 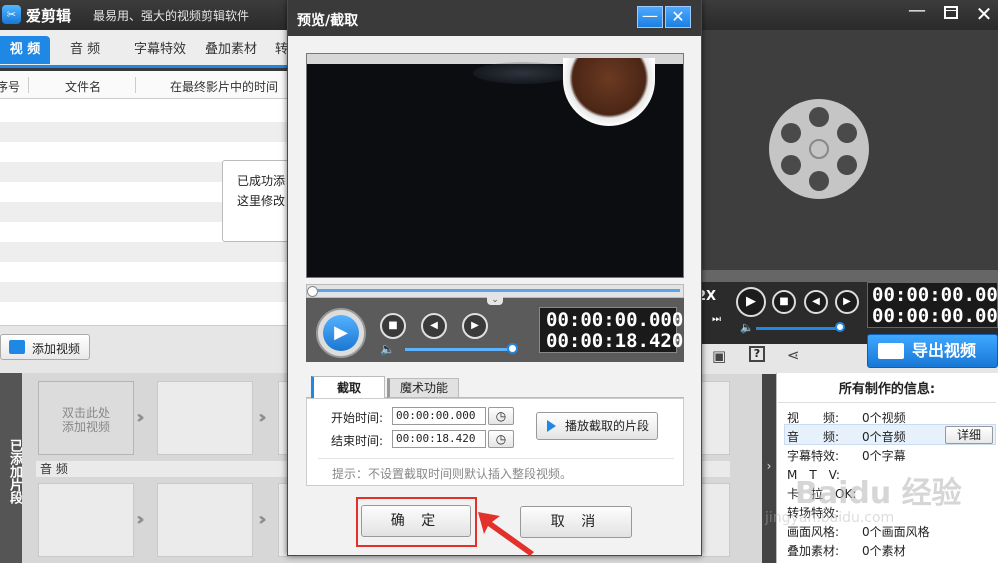 I want to click on column-index: 序号, so click(x=10, y=86).